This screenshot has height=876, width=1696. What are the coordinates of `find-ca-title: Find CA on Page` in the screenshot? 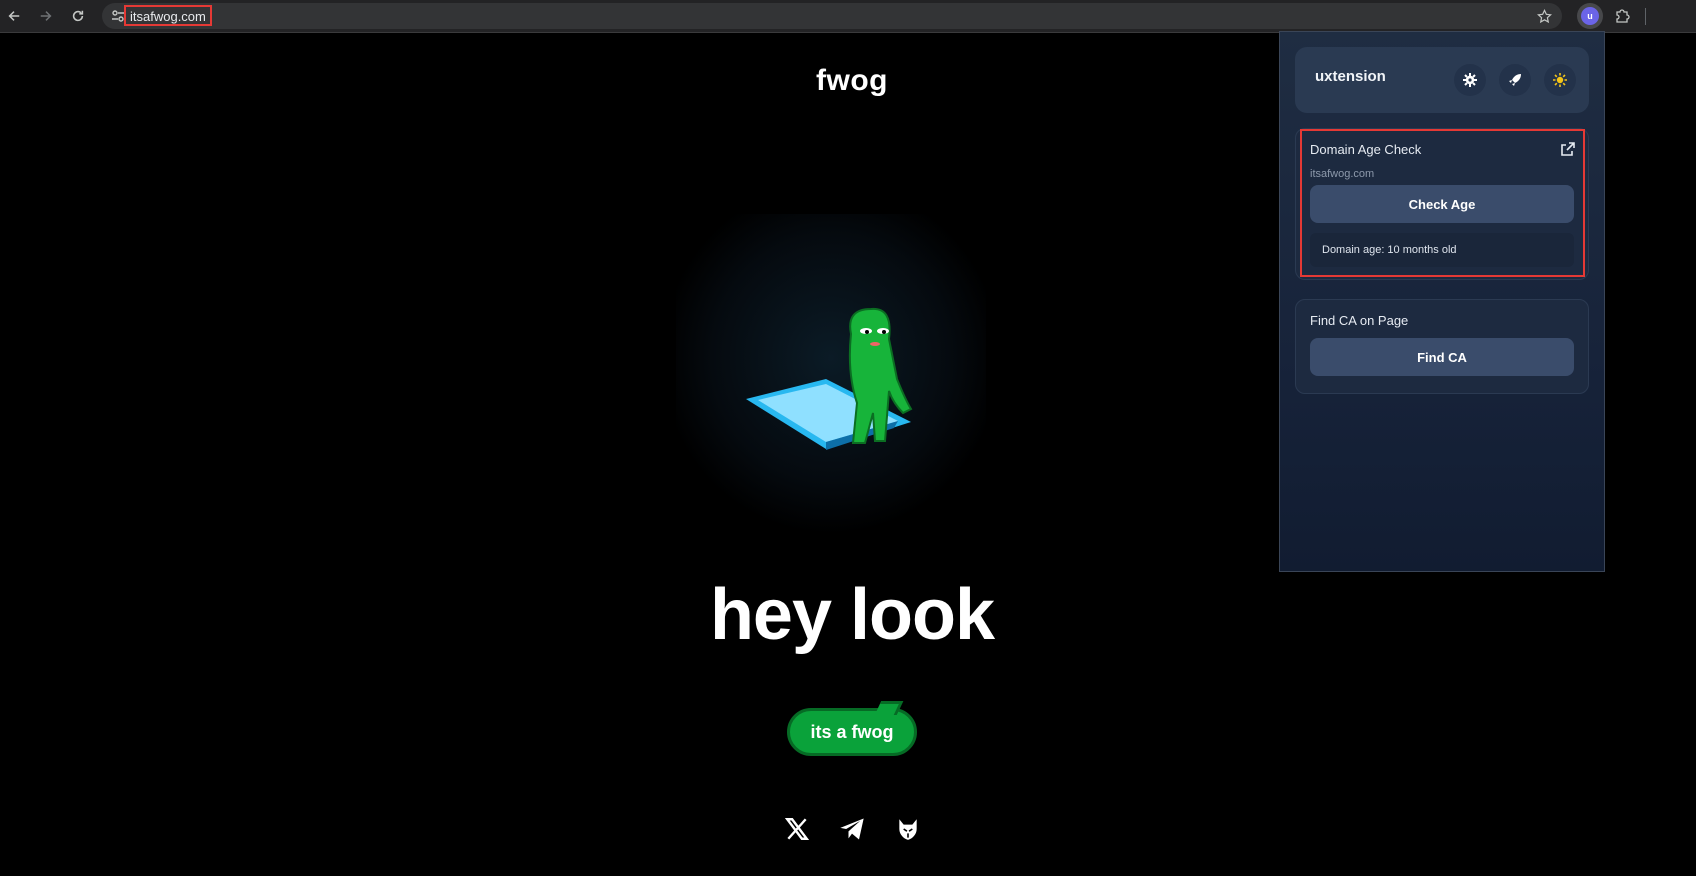 It's located at (1359, 320).